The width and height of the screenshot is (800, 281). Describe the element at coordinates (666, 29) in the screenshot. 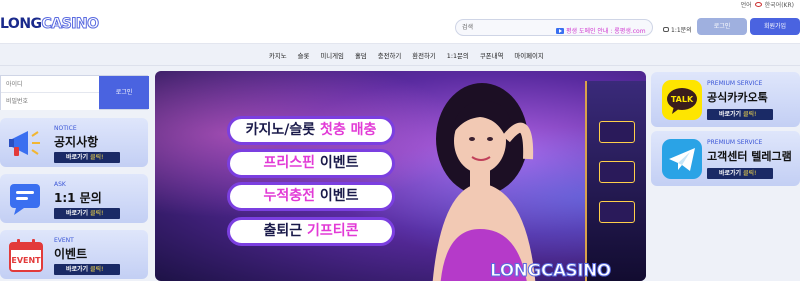

I see `chat-bubble-icon` at that location.